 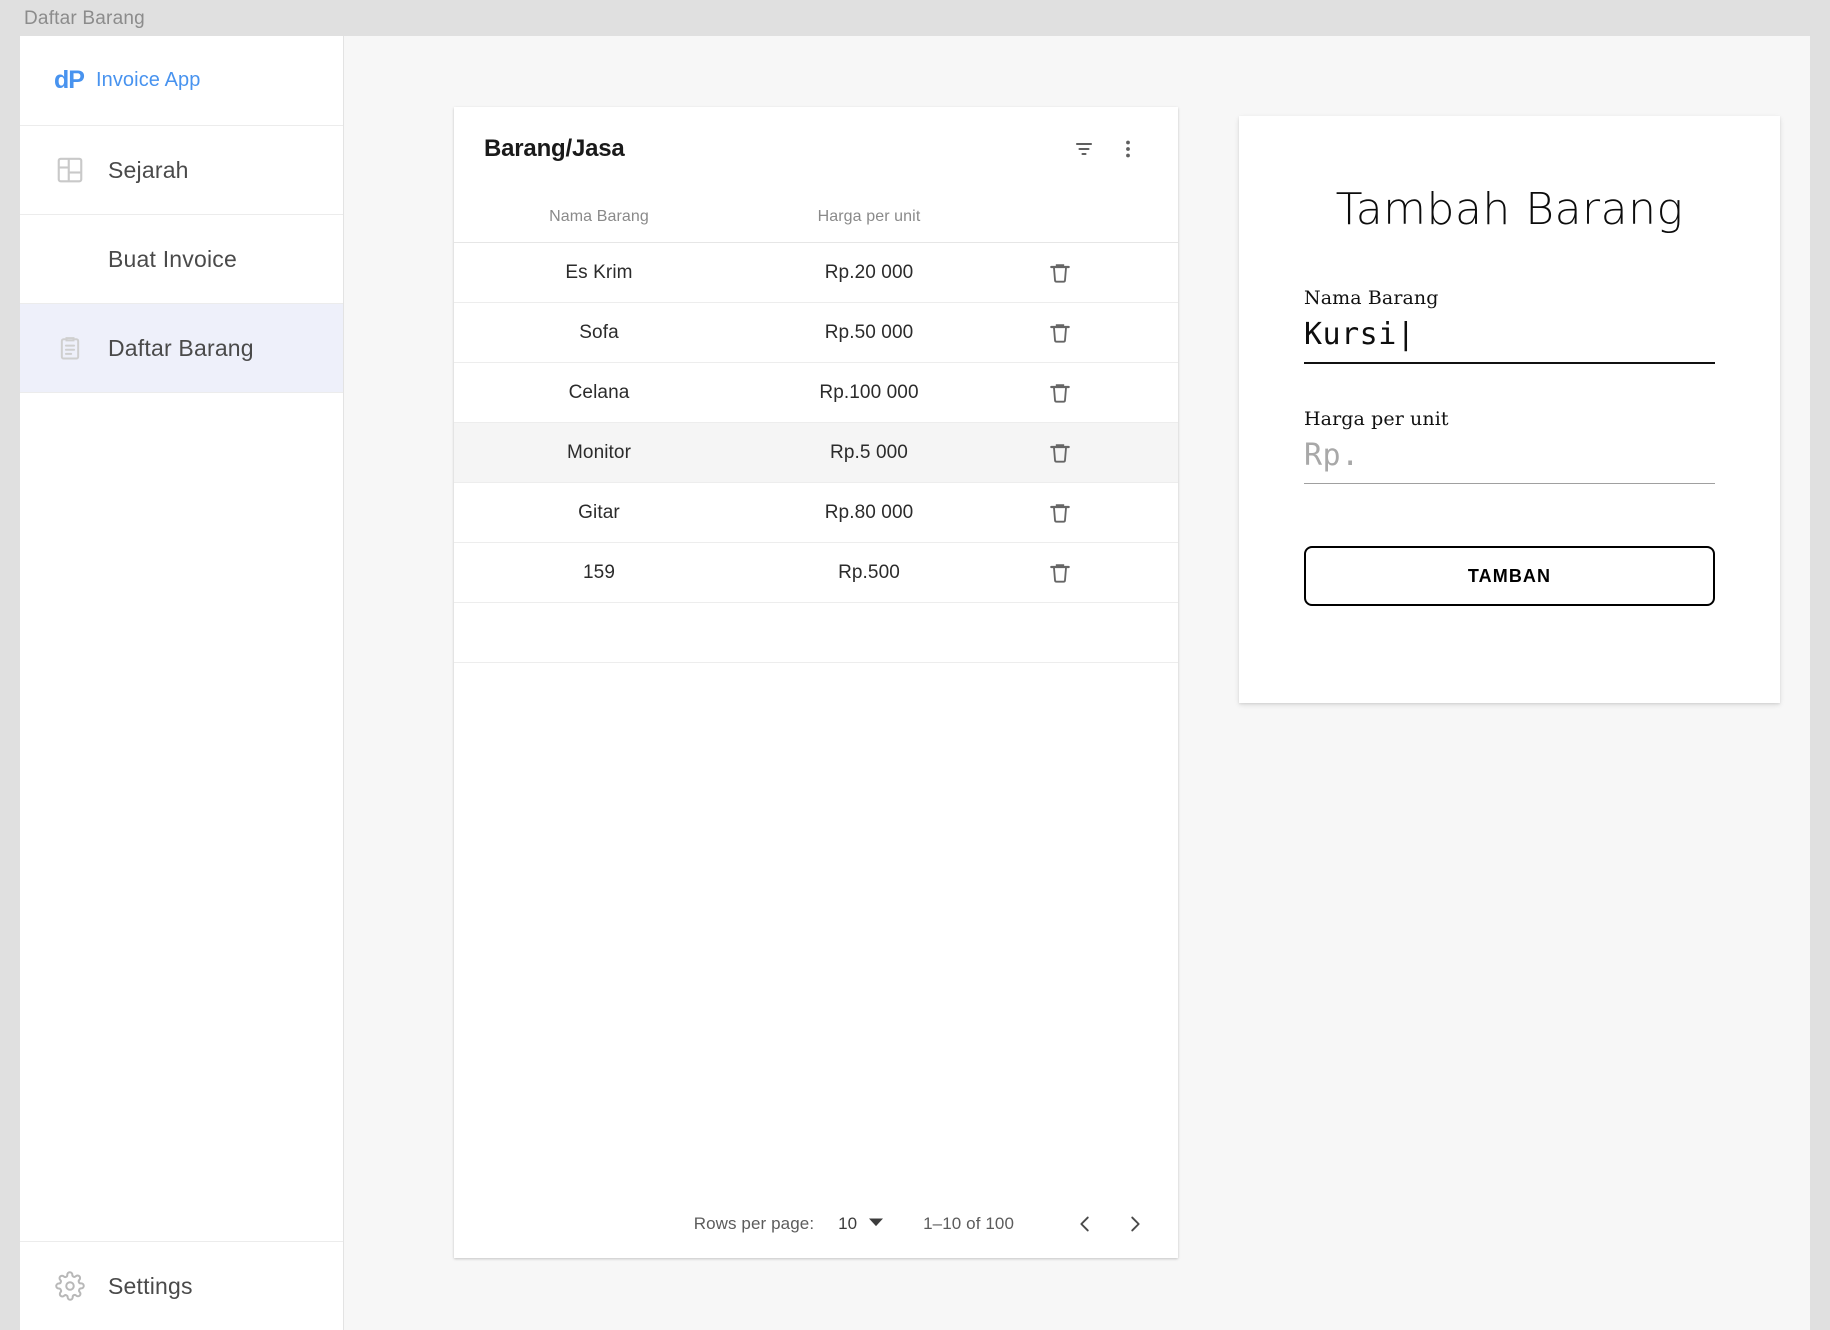 What do you see at coordinates (1084, 149) in the screenshot?
I see `filter-list-icon` at bounding box center [1084, 149].